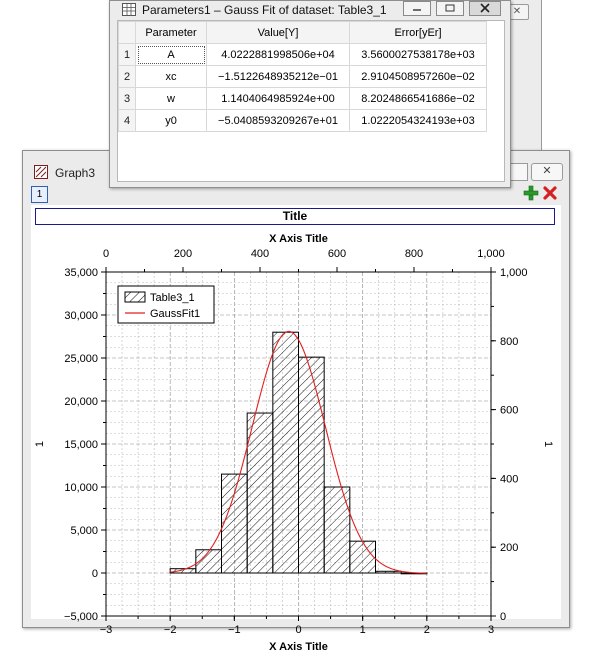  What do you see at coordinates (81, 445) in the screenshot?
I see `y-tick-label: 15,000` at bounding box center [81, 445].